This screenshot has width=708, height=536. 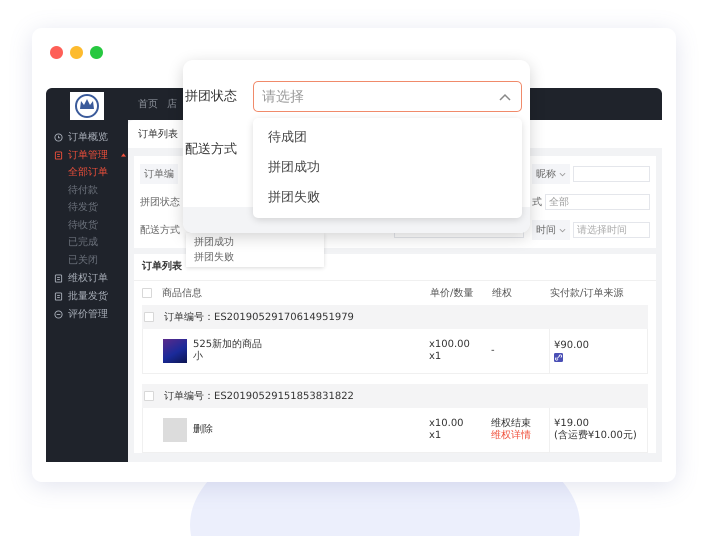 What do you see at coordinates (148, 104) in the screenshot?
I see `top-nav-link: 首页` at bounding box center [148, 104].